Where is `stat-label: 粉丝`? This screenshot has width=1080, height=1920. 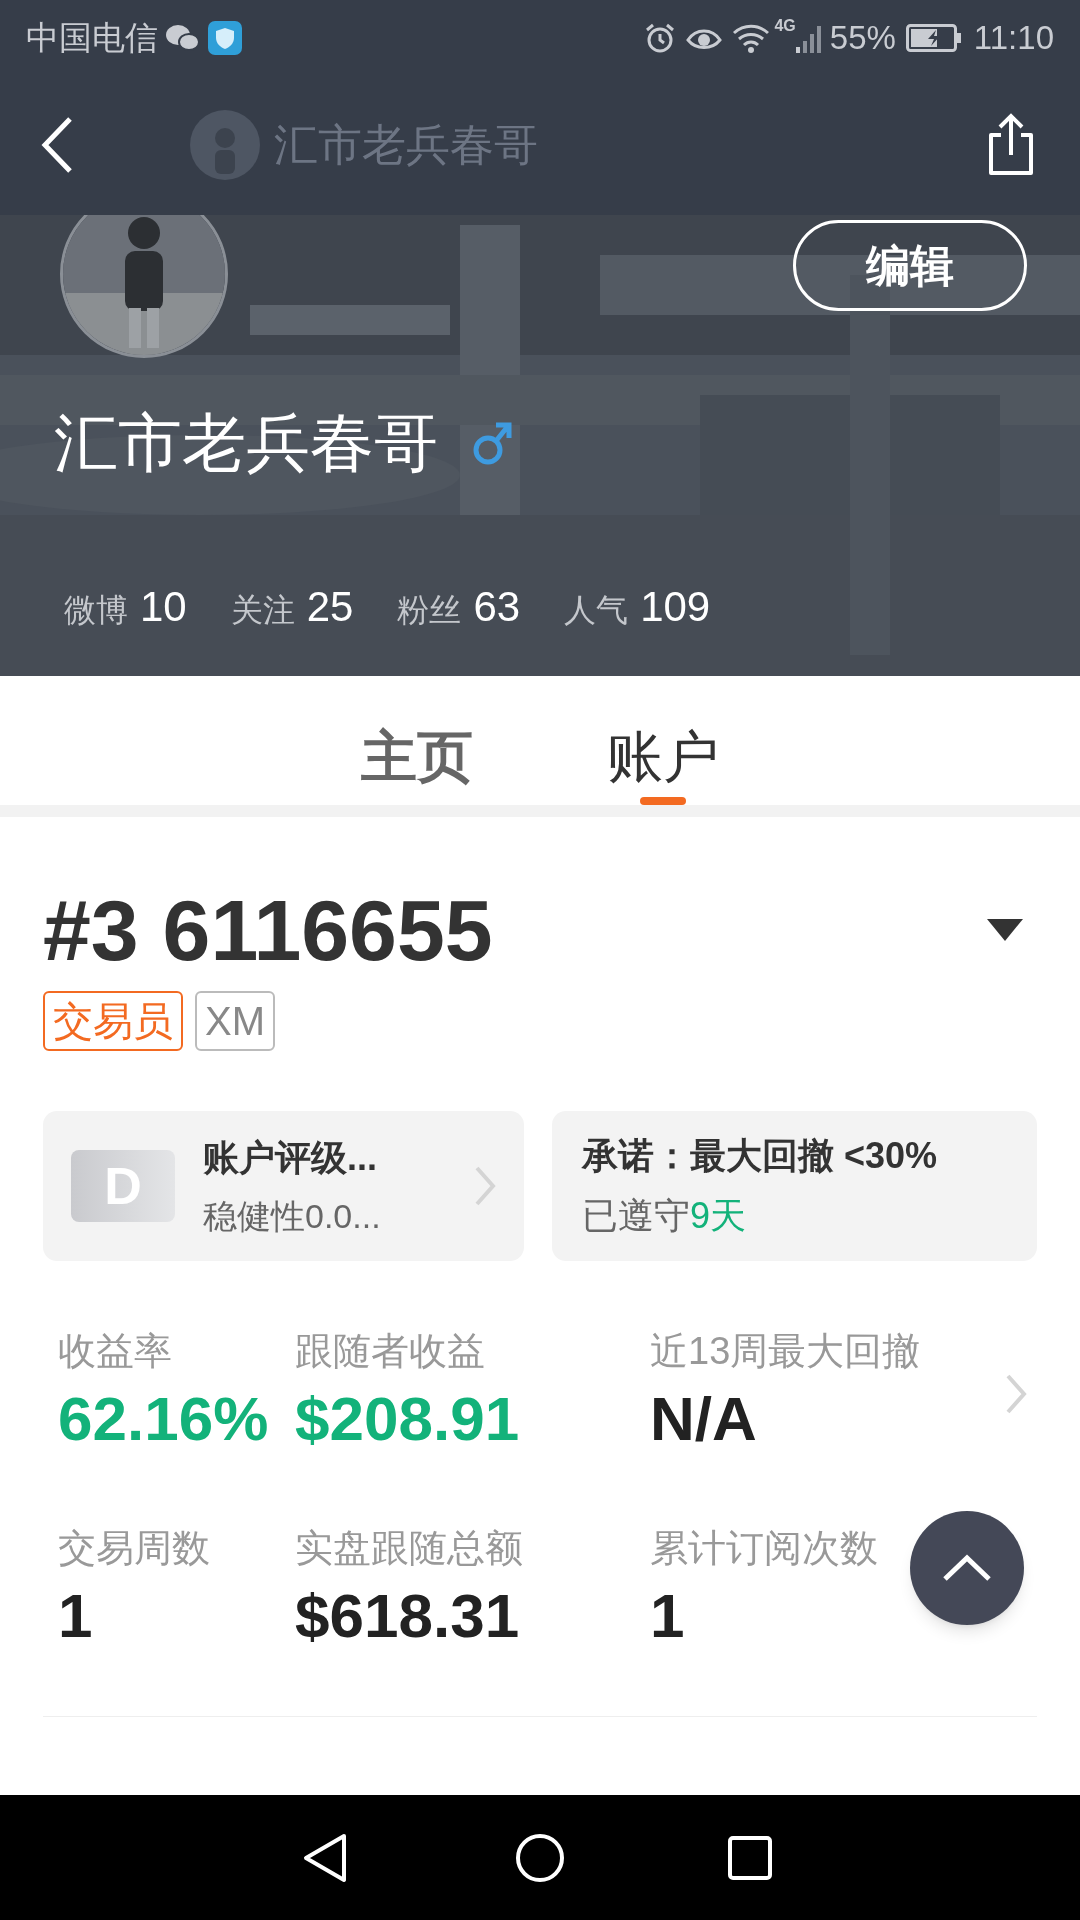
stat-label: 粉丝 is located at coordinates (429, 610).